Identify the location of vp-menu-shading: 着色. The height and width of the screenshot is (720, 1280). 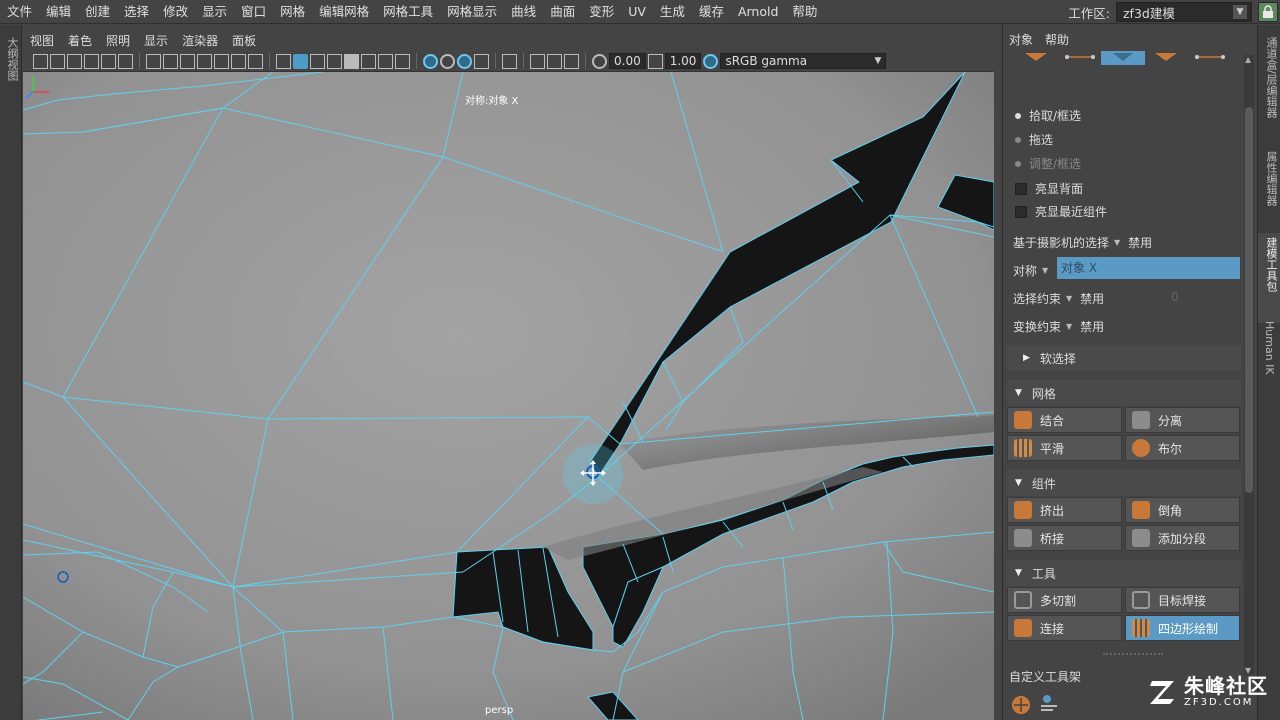
(80, 40).